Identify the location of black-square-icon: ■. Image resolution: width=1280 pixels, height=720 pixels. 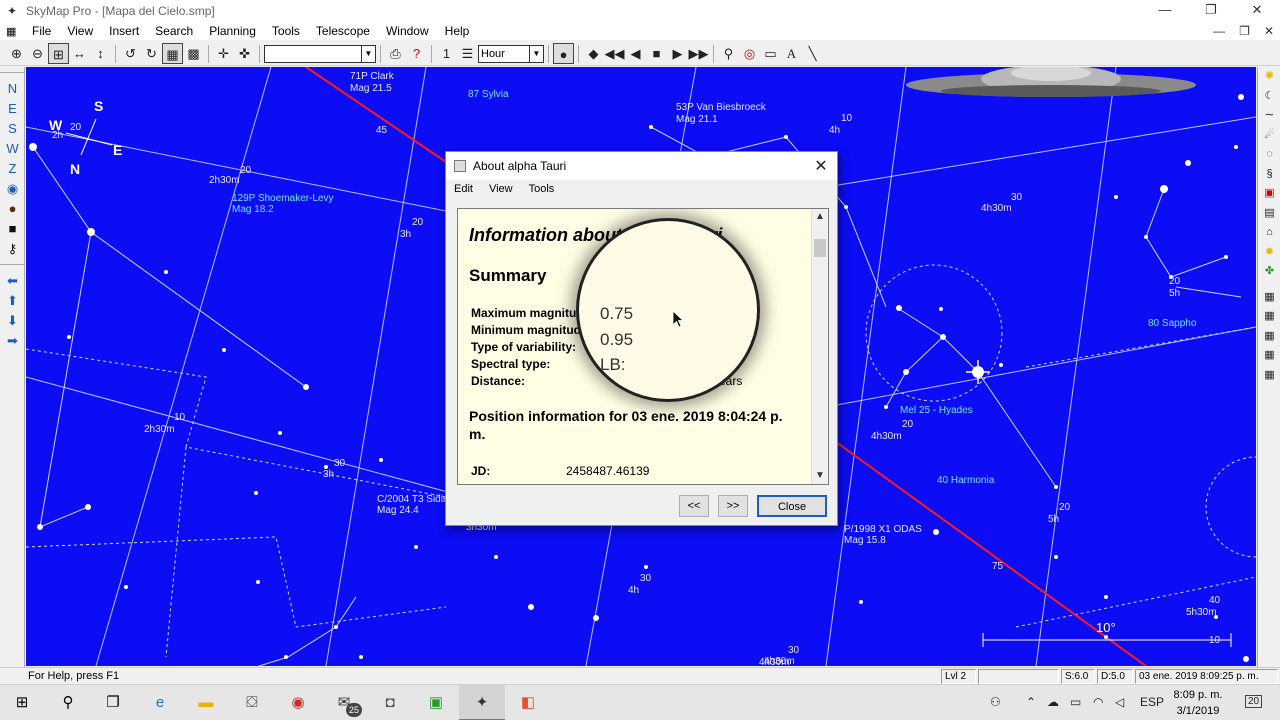
(12, 229).